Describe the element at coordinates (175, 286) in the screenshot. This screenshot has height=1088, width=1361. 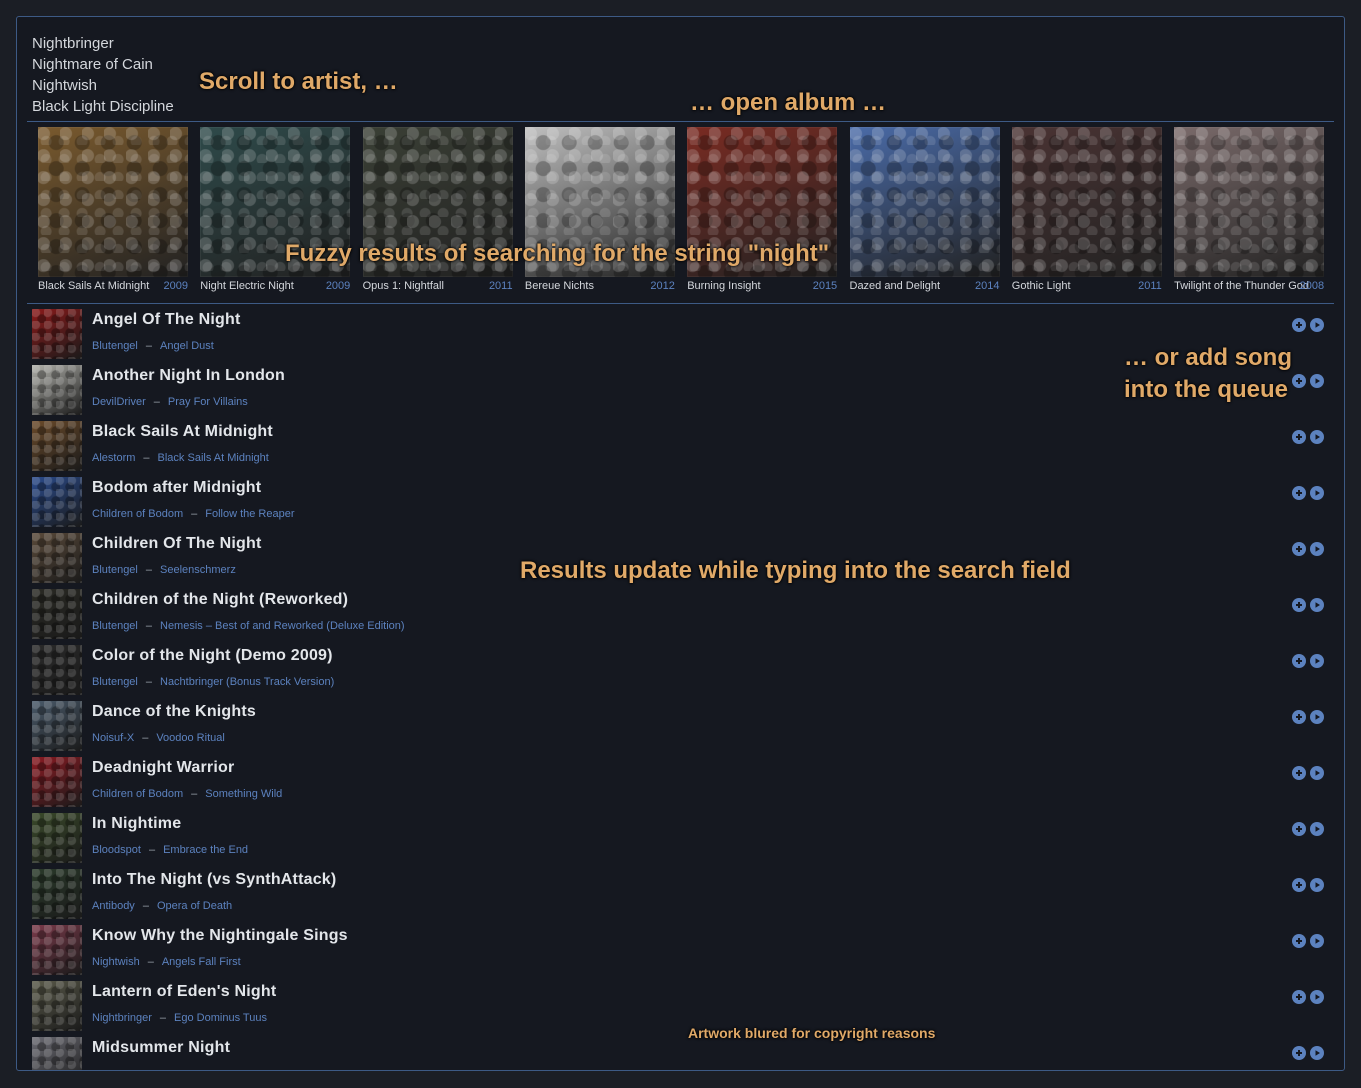
I see `album-year: 2009` at that location.